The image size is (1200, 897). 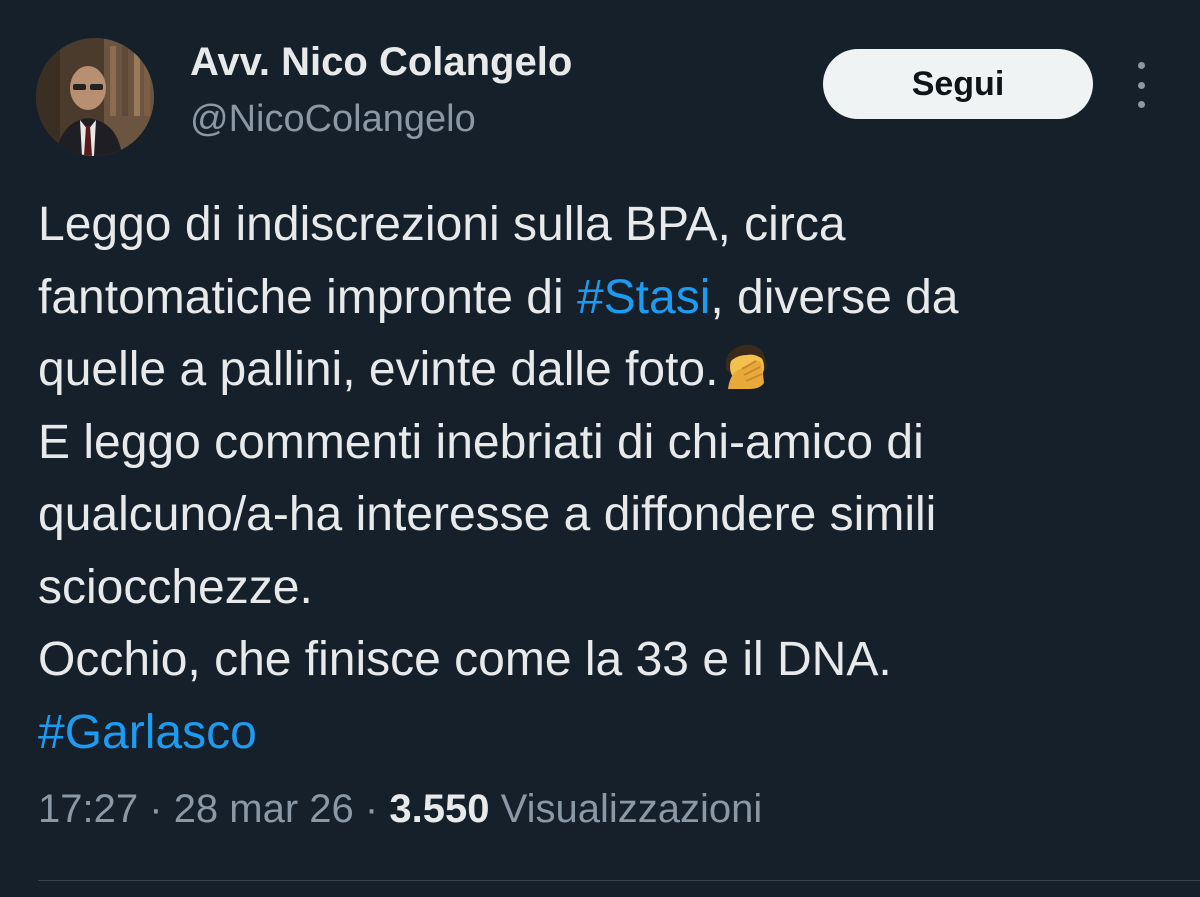 I want to click on tweet-line: Leggo di indiscrezioni sulla BPA, circa, so click(x=442, y=224).